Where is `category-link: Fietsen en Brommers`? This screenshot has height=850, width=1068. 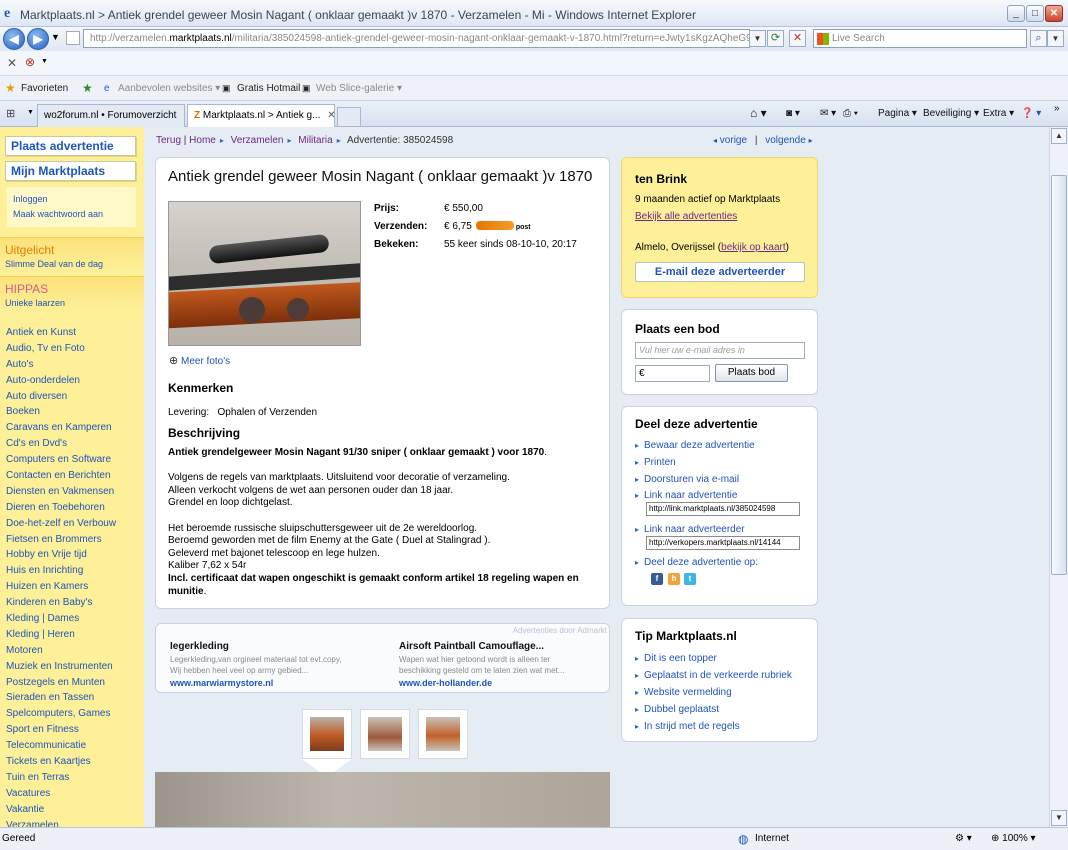
category-link: Fietsen en Brommers is located at coordinates (75, 540).